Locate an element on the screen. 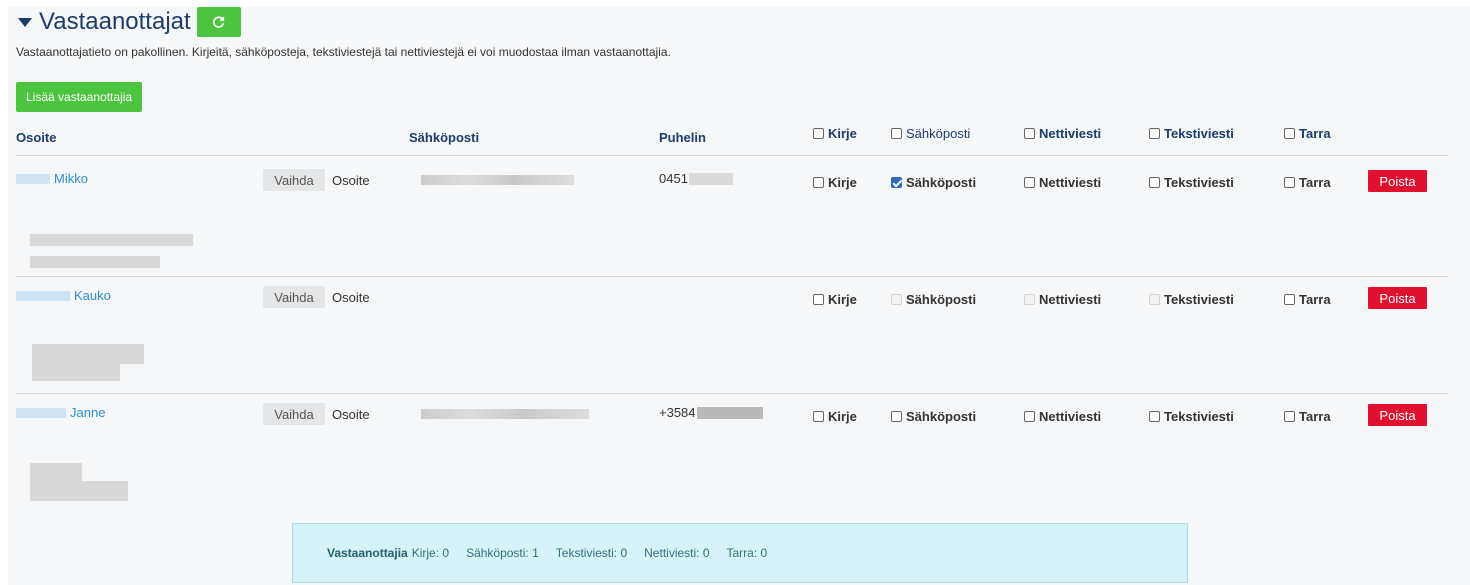  summary-email: Sähköposti: 1 is located at coordinates (502, 553).